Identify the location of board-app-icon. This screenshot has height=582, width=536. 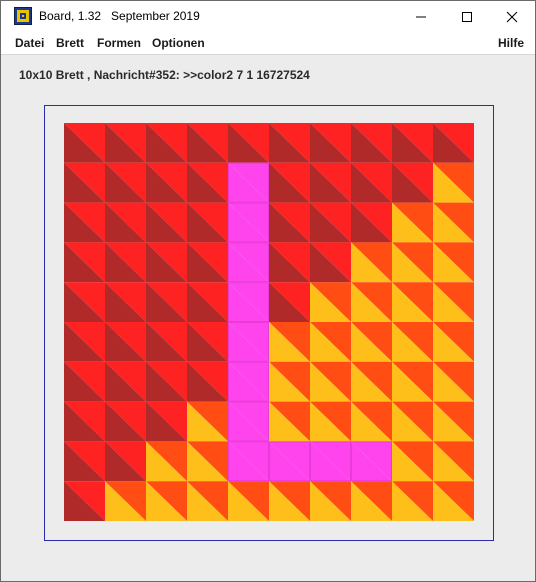
(23, 16).